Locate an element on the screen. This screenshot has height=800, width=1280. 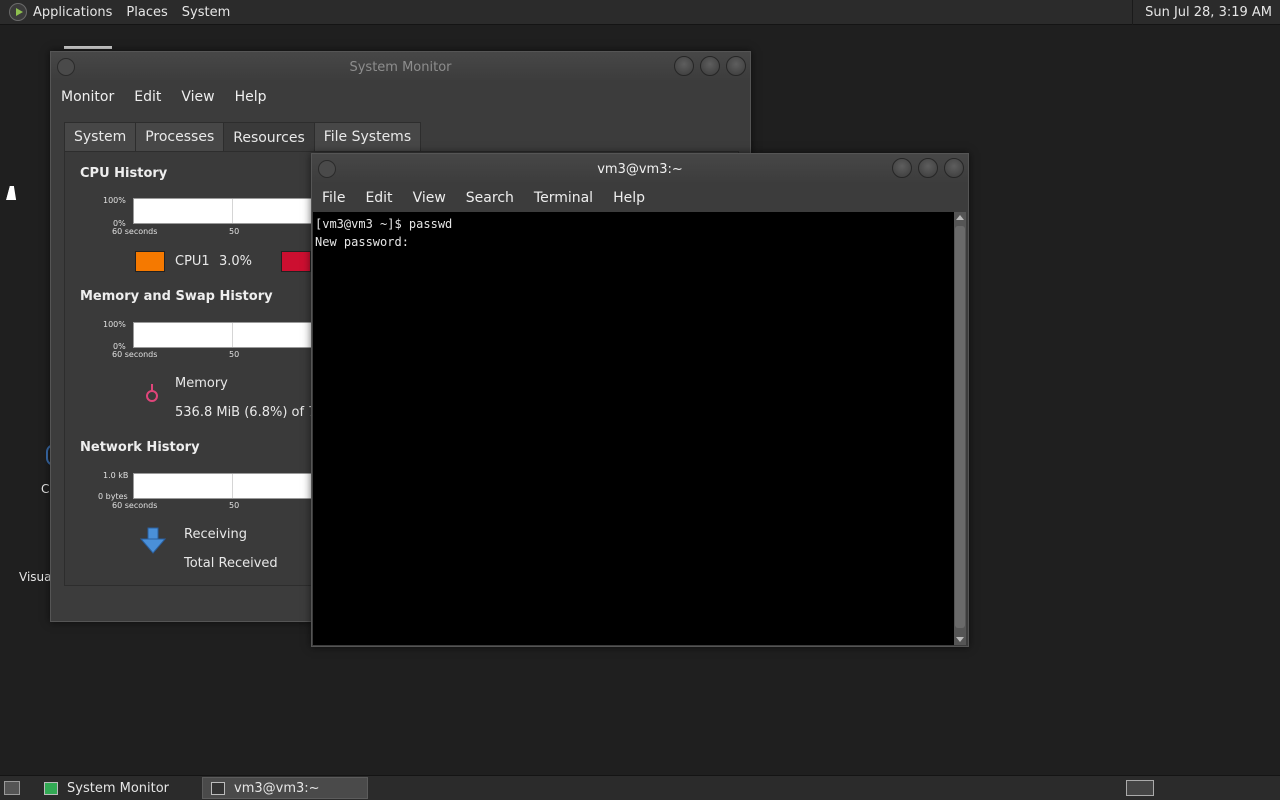
taskbar-item-system-monitor: System Monitor is located at coordinates (119, 788).